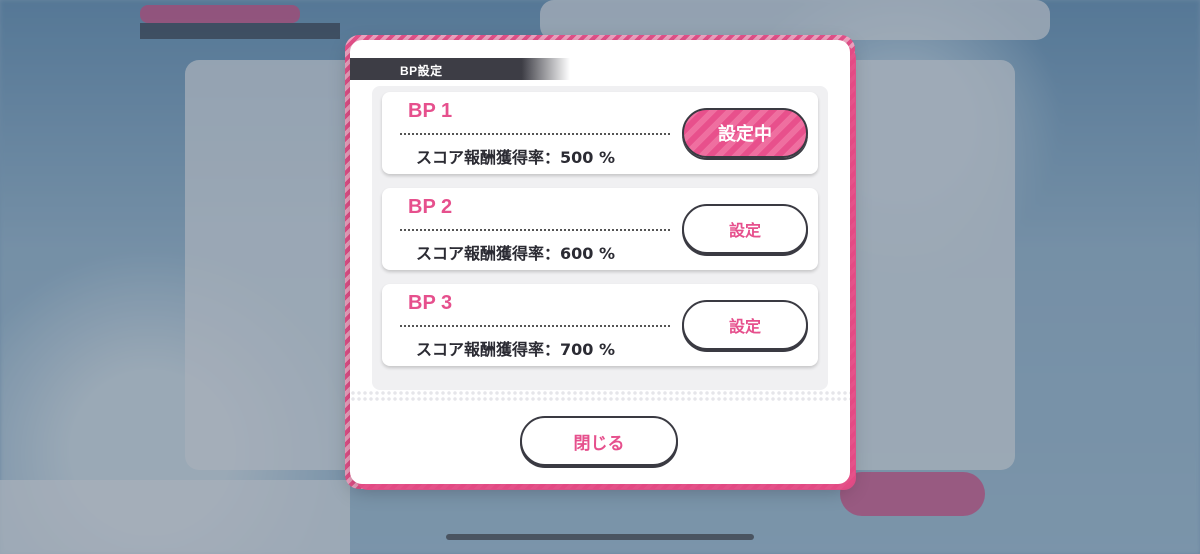  Describe the element at coordinates (430, 111) in the screenshot. I see `bp-name: BP 1` at that location.